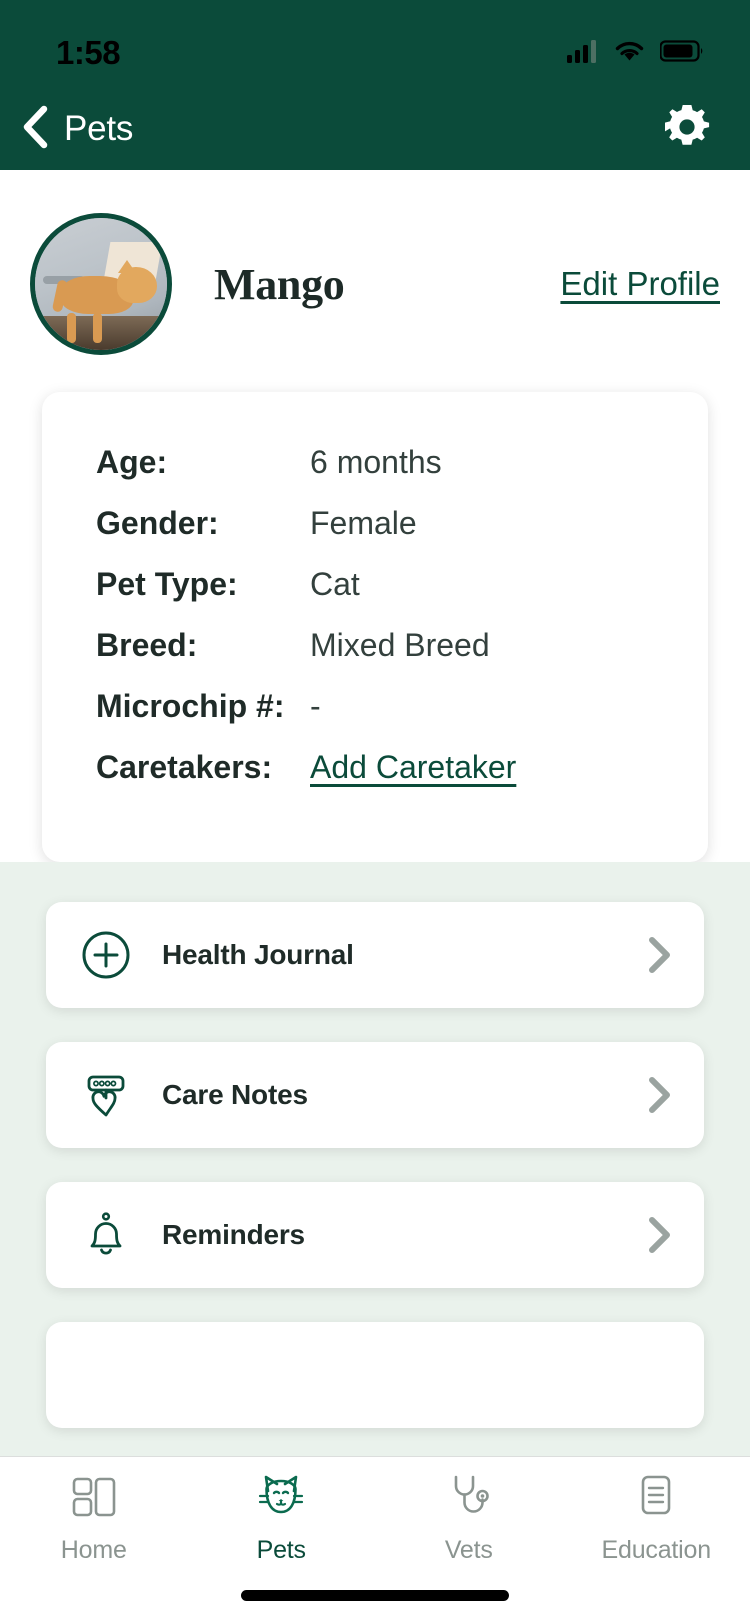  What do you see at coordinates (94, 1499) in the screenshot?
I see `dashboard-grid-icon` at bounding box center [94, 1499].